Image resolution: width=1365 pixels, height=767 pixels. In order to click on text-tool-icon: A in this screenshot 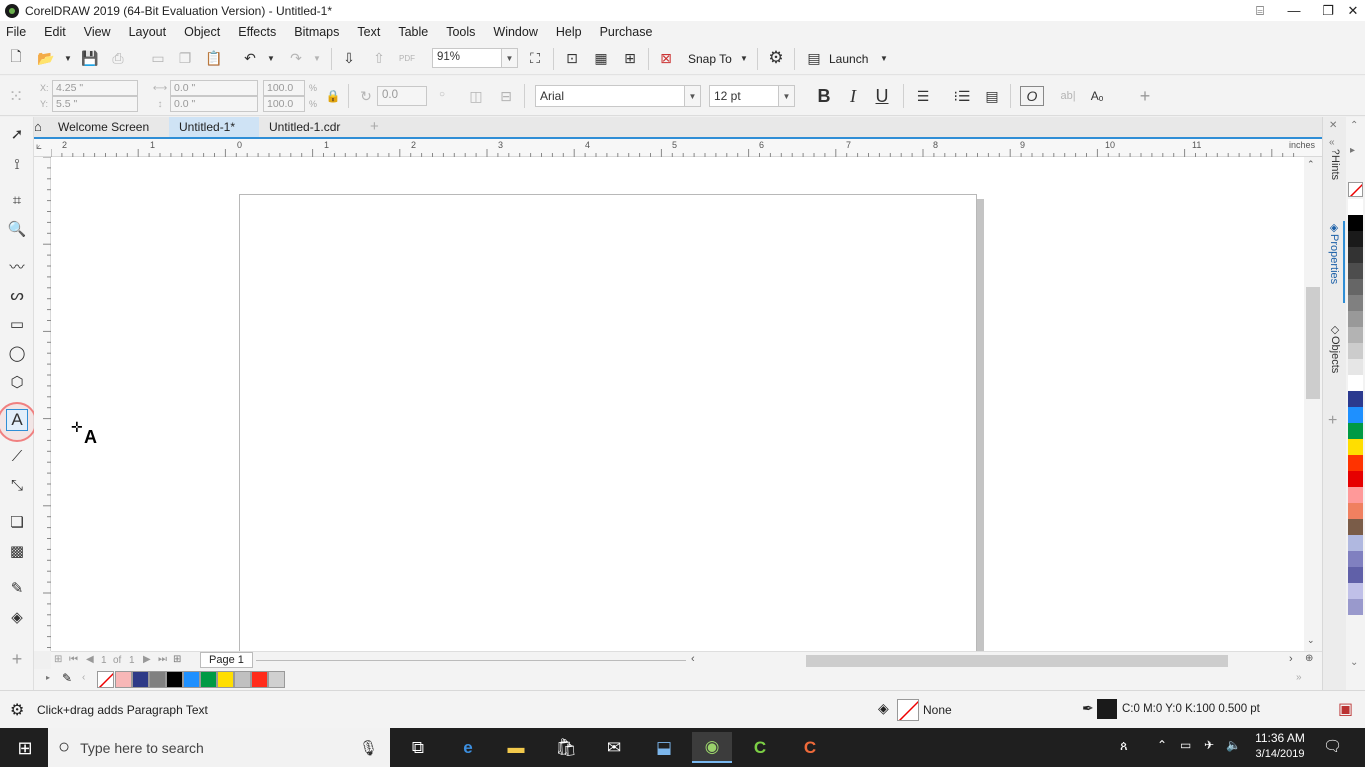, I will do `click(17, 420)`.